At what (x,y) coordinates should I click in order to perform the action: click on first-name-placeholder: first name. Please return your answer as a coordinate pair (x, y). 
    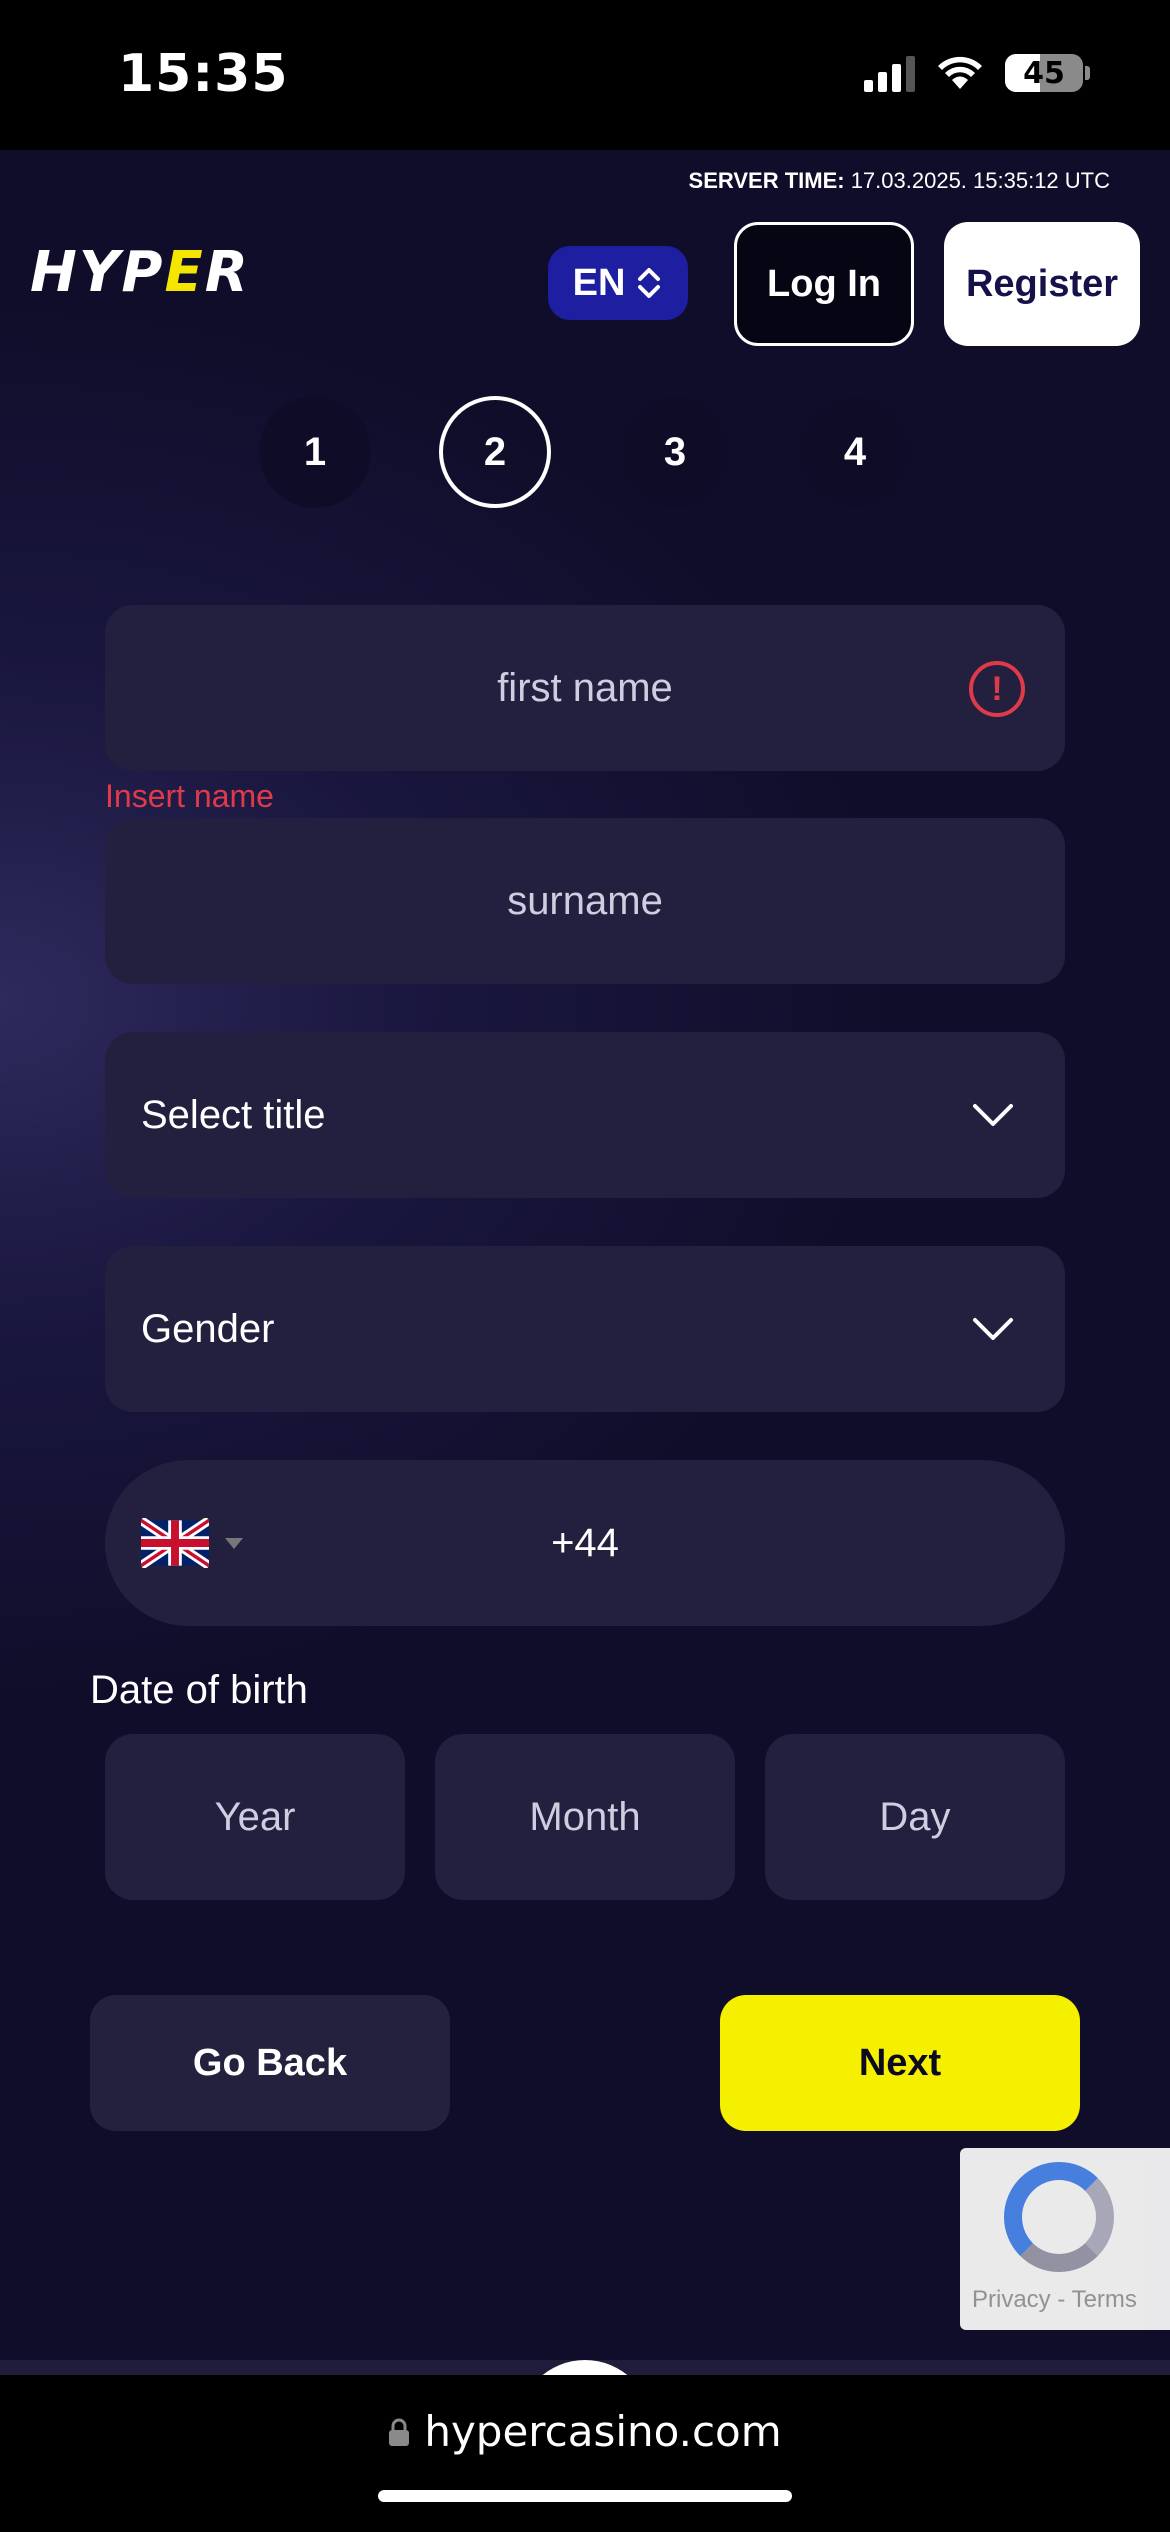
    Looking at the image, I should click on (585, 687).